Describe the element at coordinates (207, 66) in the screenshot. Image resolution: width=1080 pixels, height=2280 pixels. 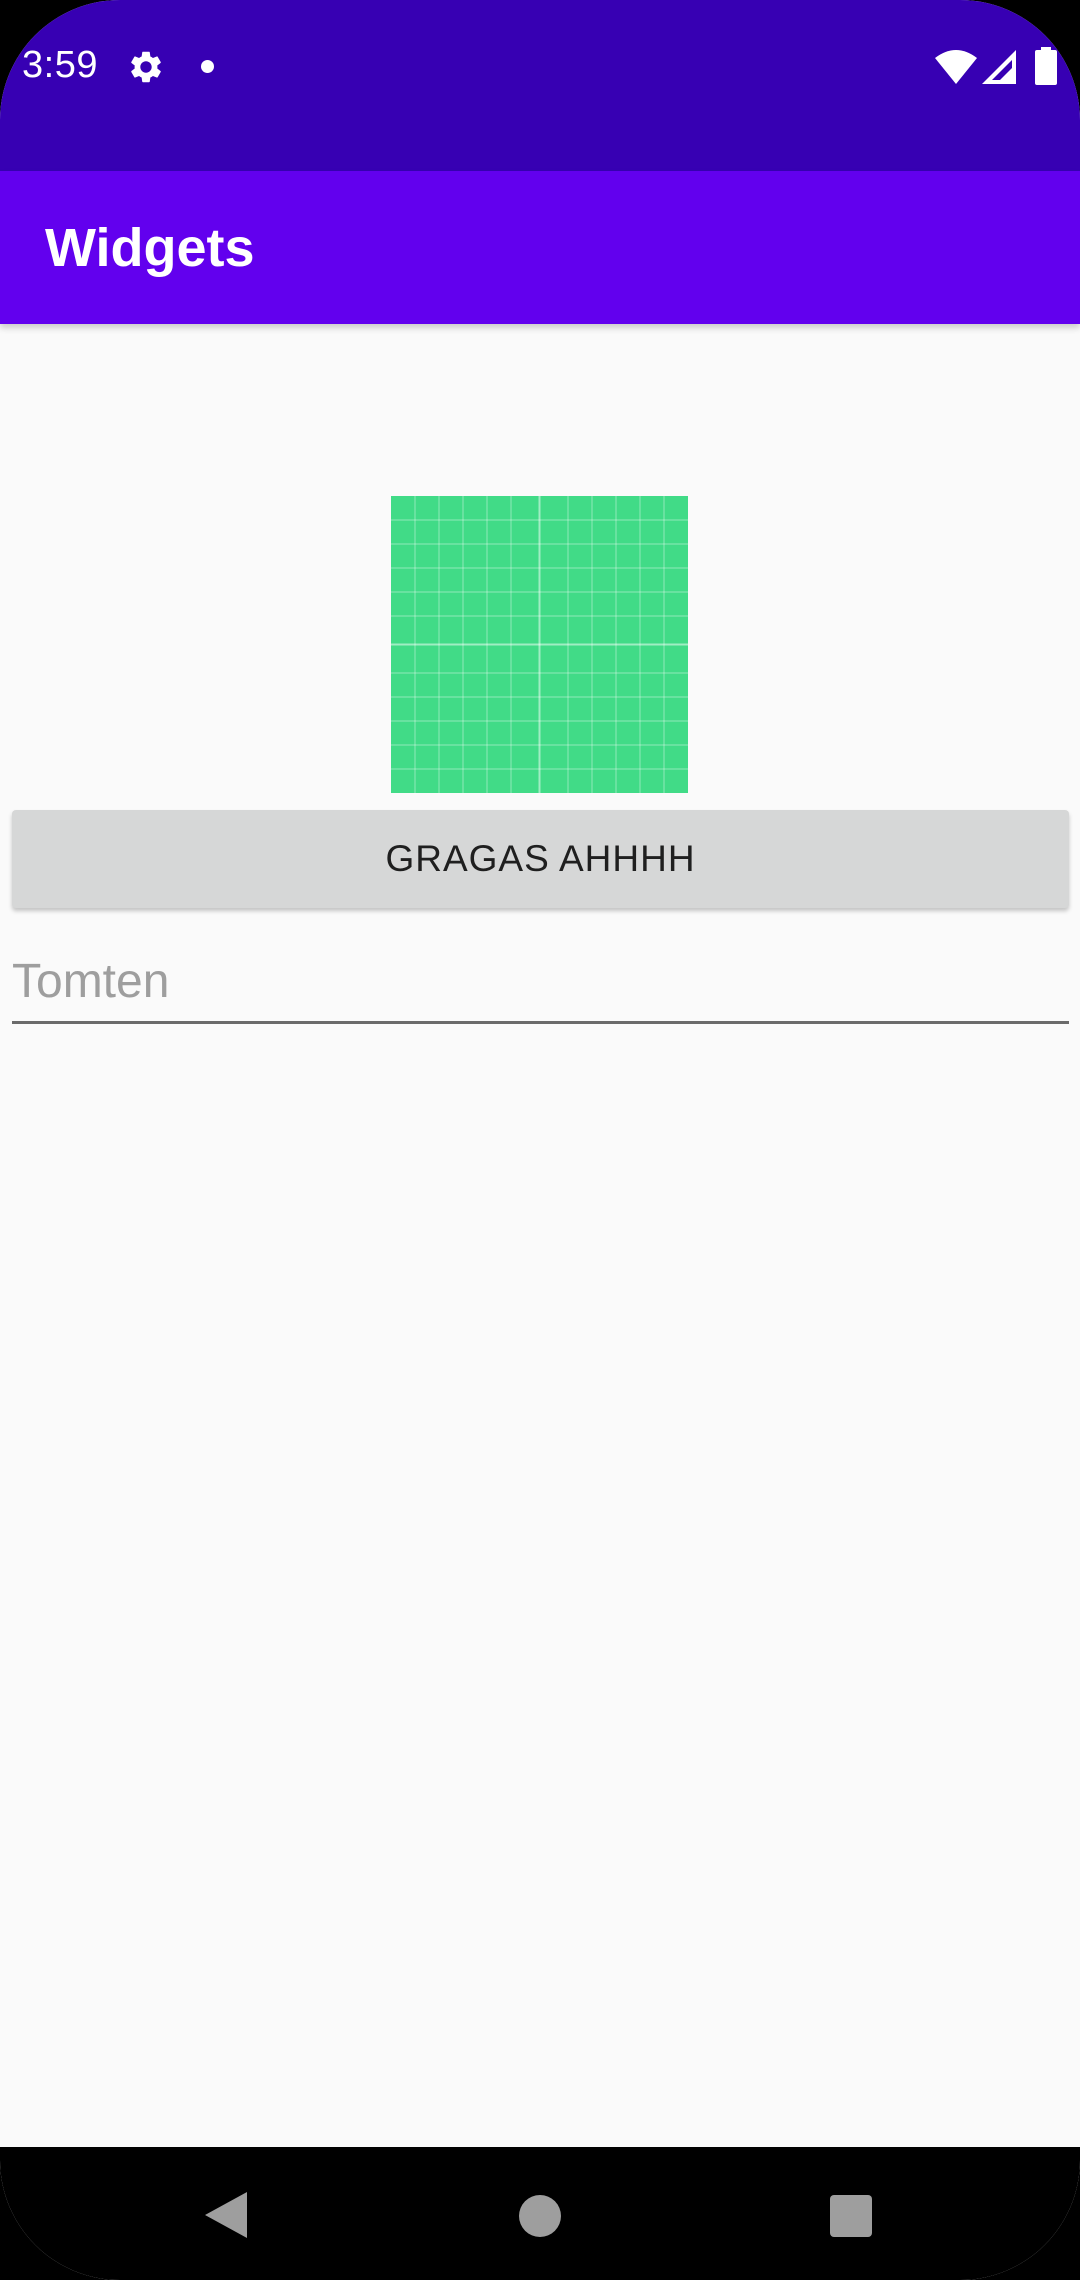
I see `notification-dot-icon` at that location.